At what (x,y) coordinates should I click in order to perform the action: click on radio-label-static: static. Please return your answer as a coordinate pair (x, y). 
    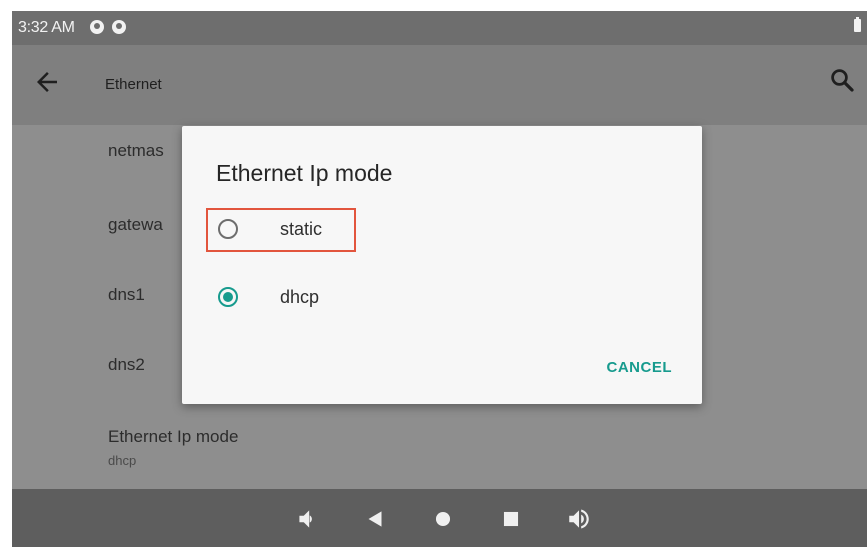
    Looking at the image, I should click on (301, 229).